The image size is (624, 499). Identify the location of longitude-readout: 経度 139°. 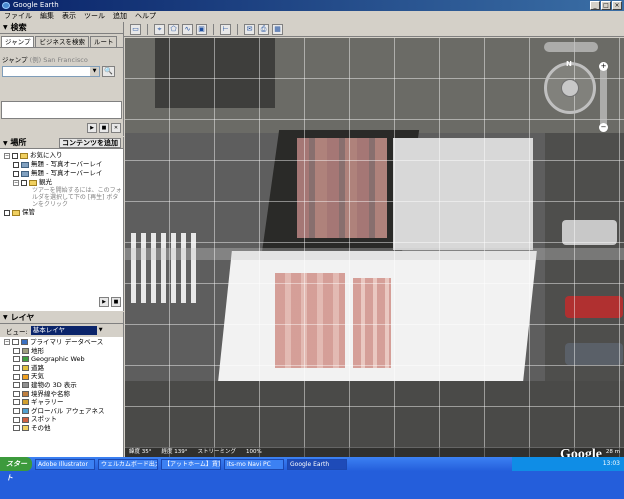
(174, 452).